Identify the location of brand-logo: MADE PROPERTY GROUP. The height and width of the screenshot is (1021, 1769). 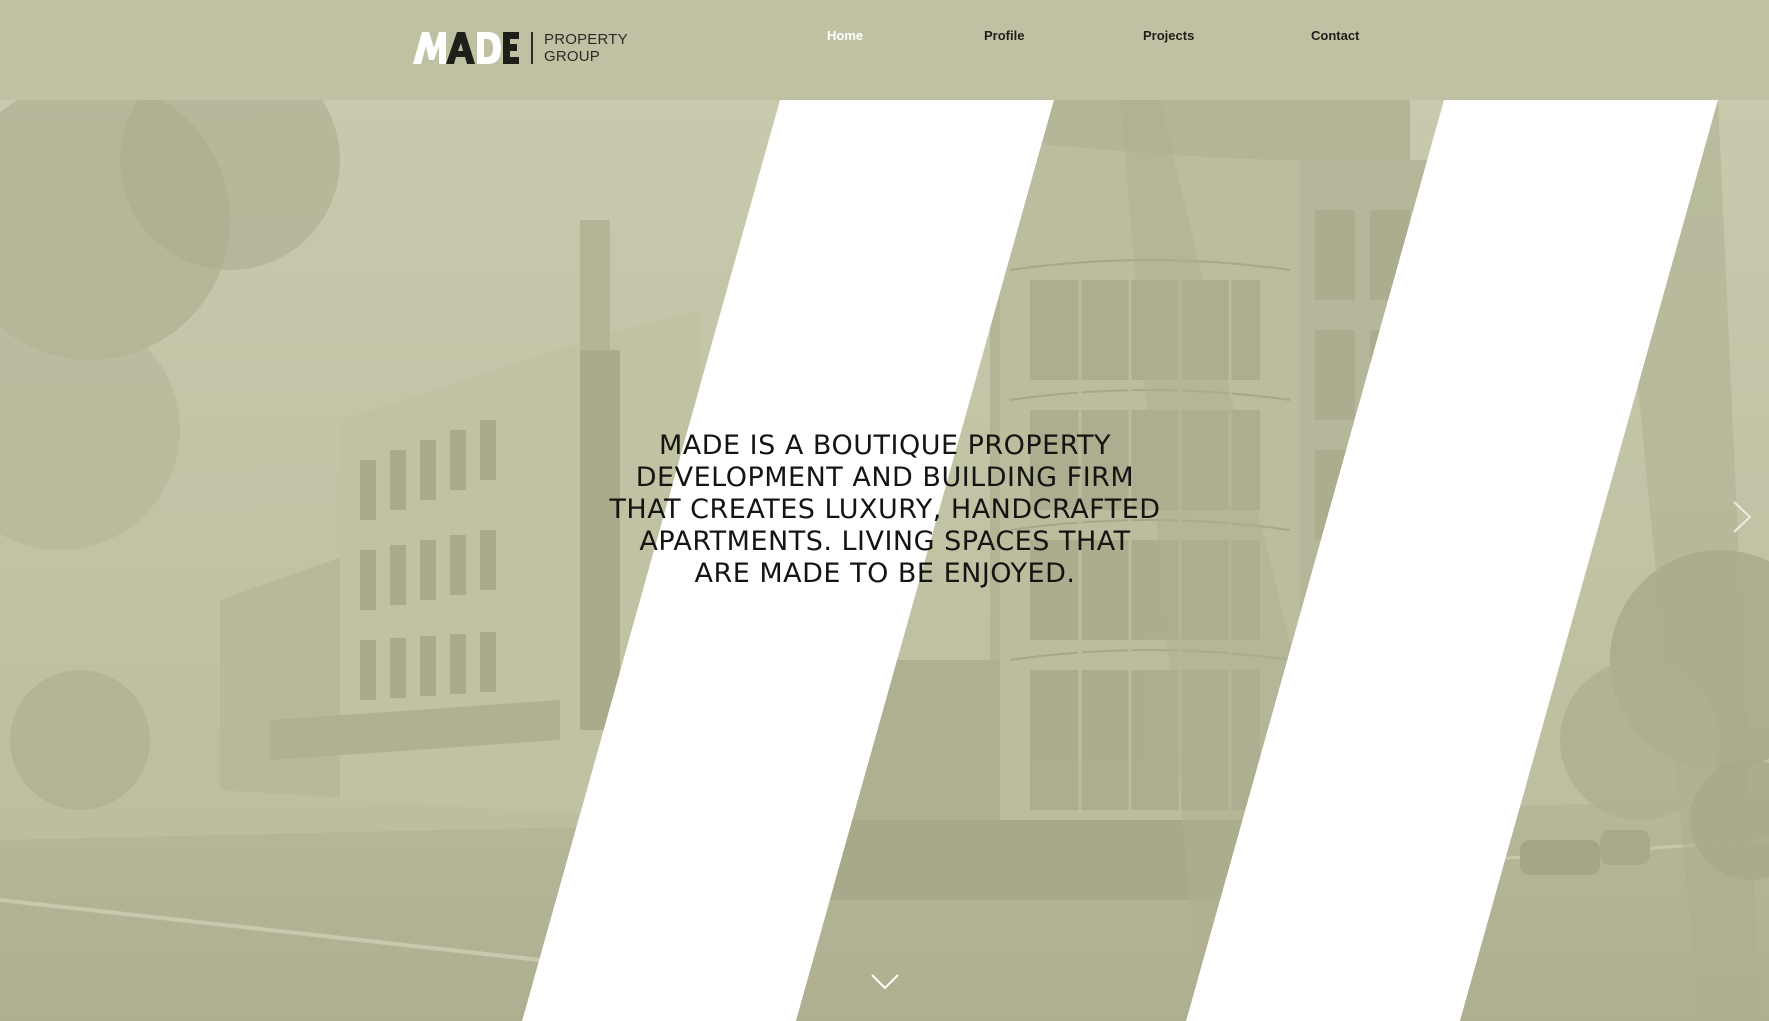
(520, 48).